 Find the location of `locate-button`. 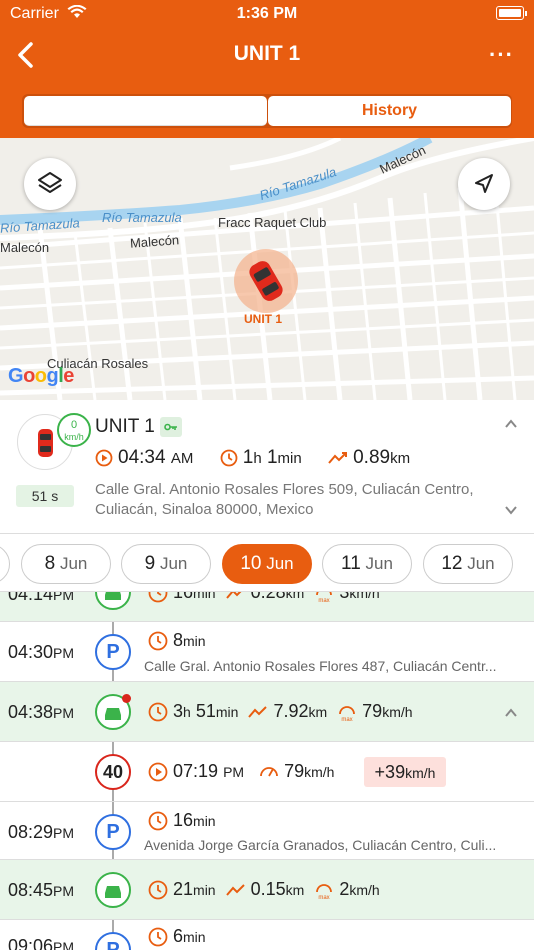

locate-button is located at coordinates (484, 184).